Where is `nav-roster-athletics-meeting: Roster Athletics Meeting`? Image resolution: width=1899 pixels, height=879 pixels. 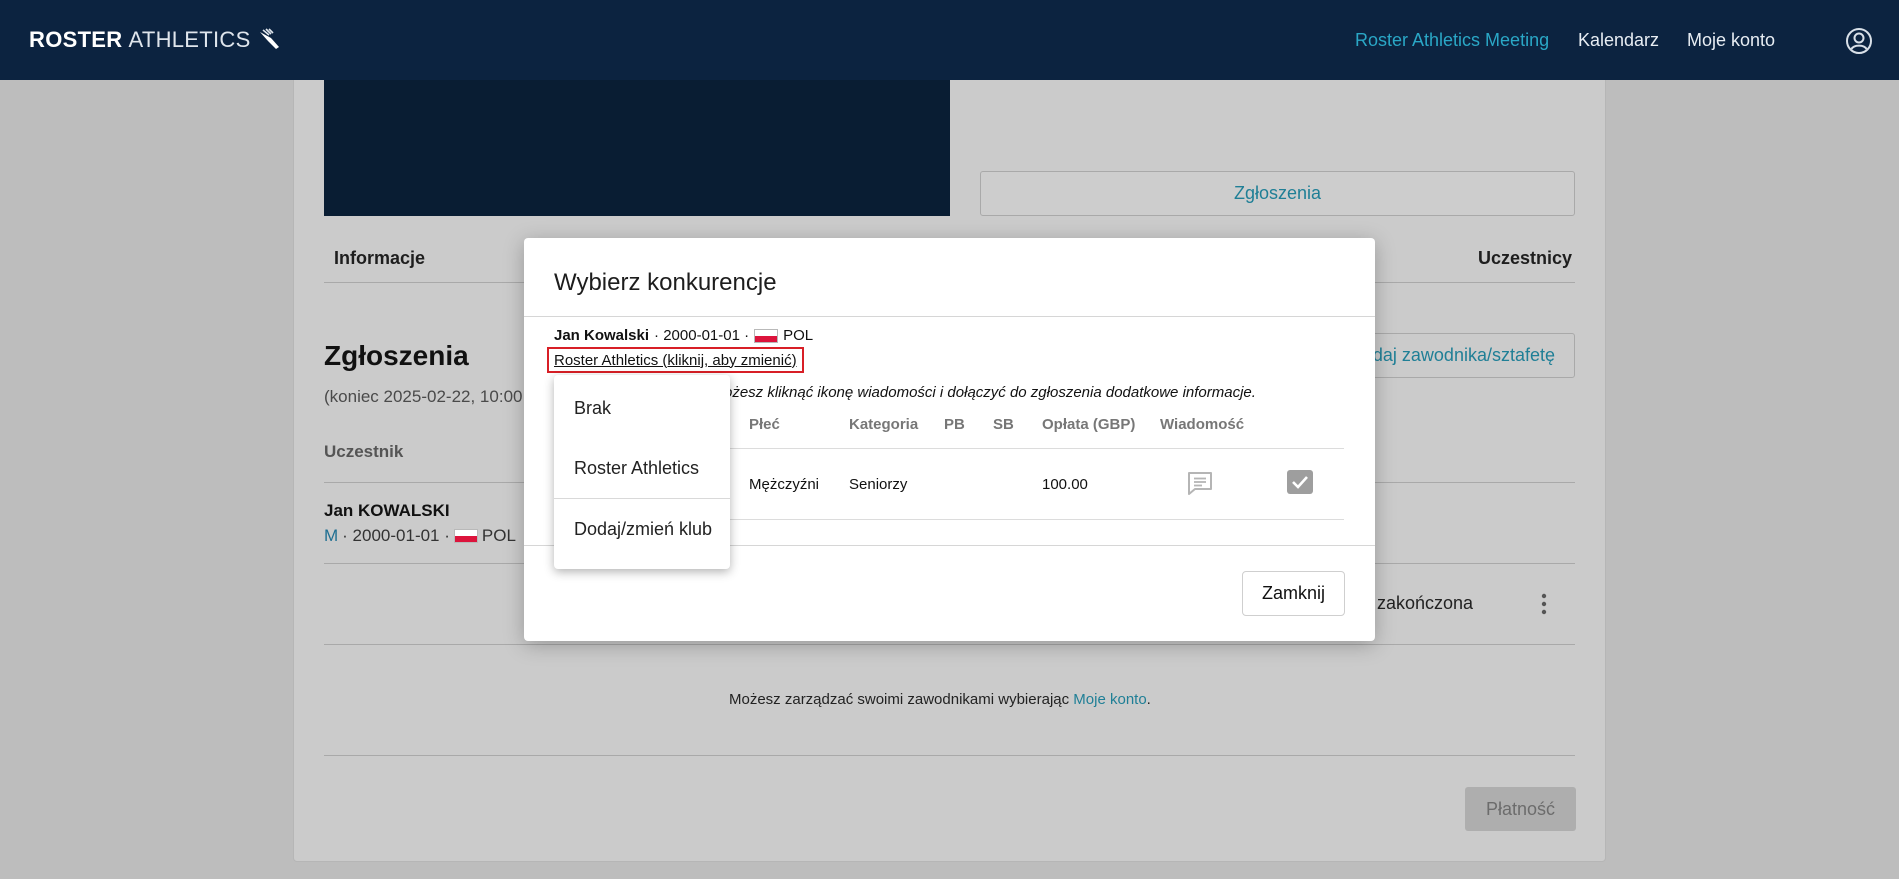
nav-roster-athletics-meeting: Roster Athletics Meeting is located at coordinates (1452, 40).